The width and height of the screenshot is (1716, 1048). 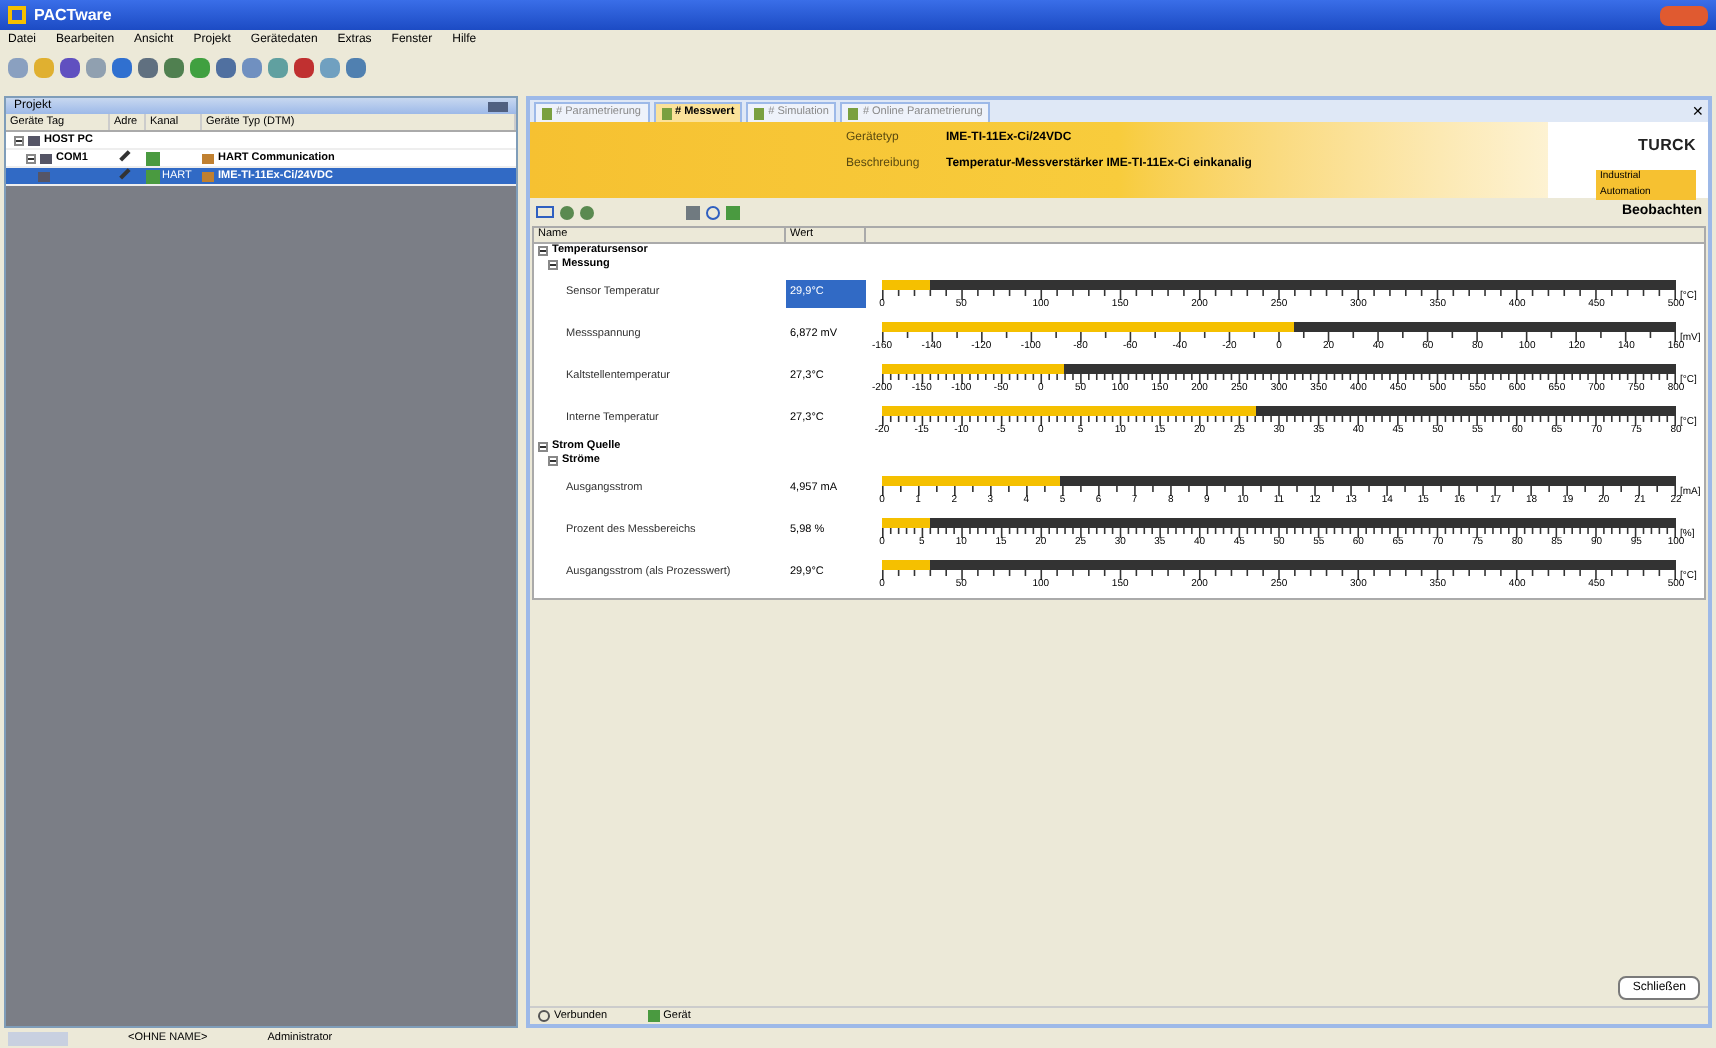 What do you see at coordinates (713, 212) in the screenshot?
I see `search-icon` at bounding box center [713, 212].